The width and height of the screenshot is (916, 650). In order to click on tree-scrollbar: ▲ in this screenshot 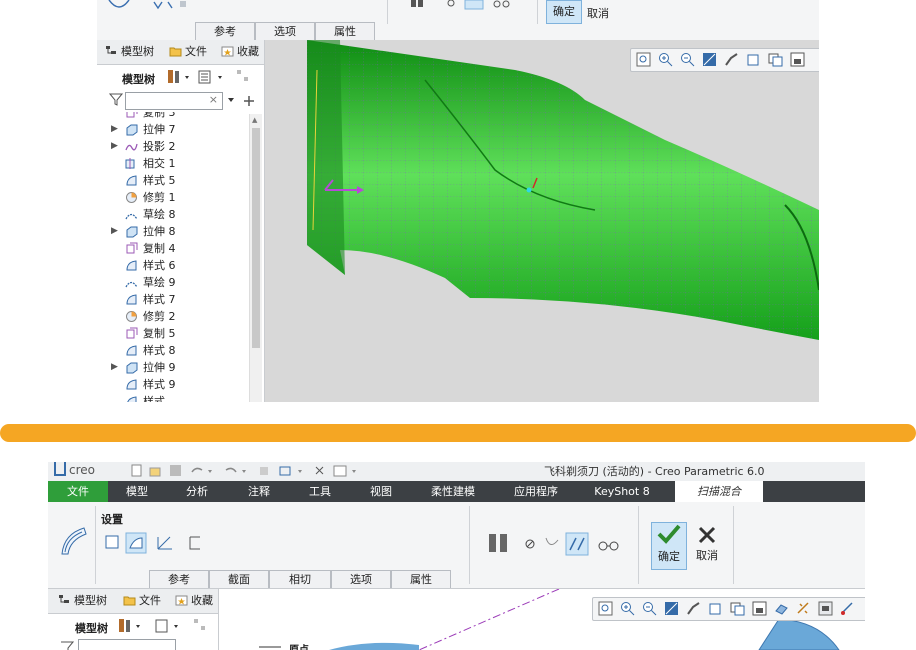, I will do `click(255, 258)`.